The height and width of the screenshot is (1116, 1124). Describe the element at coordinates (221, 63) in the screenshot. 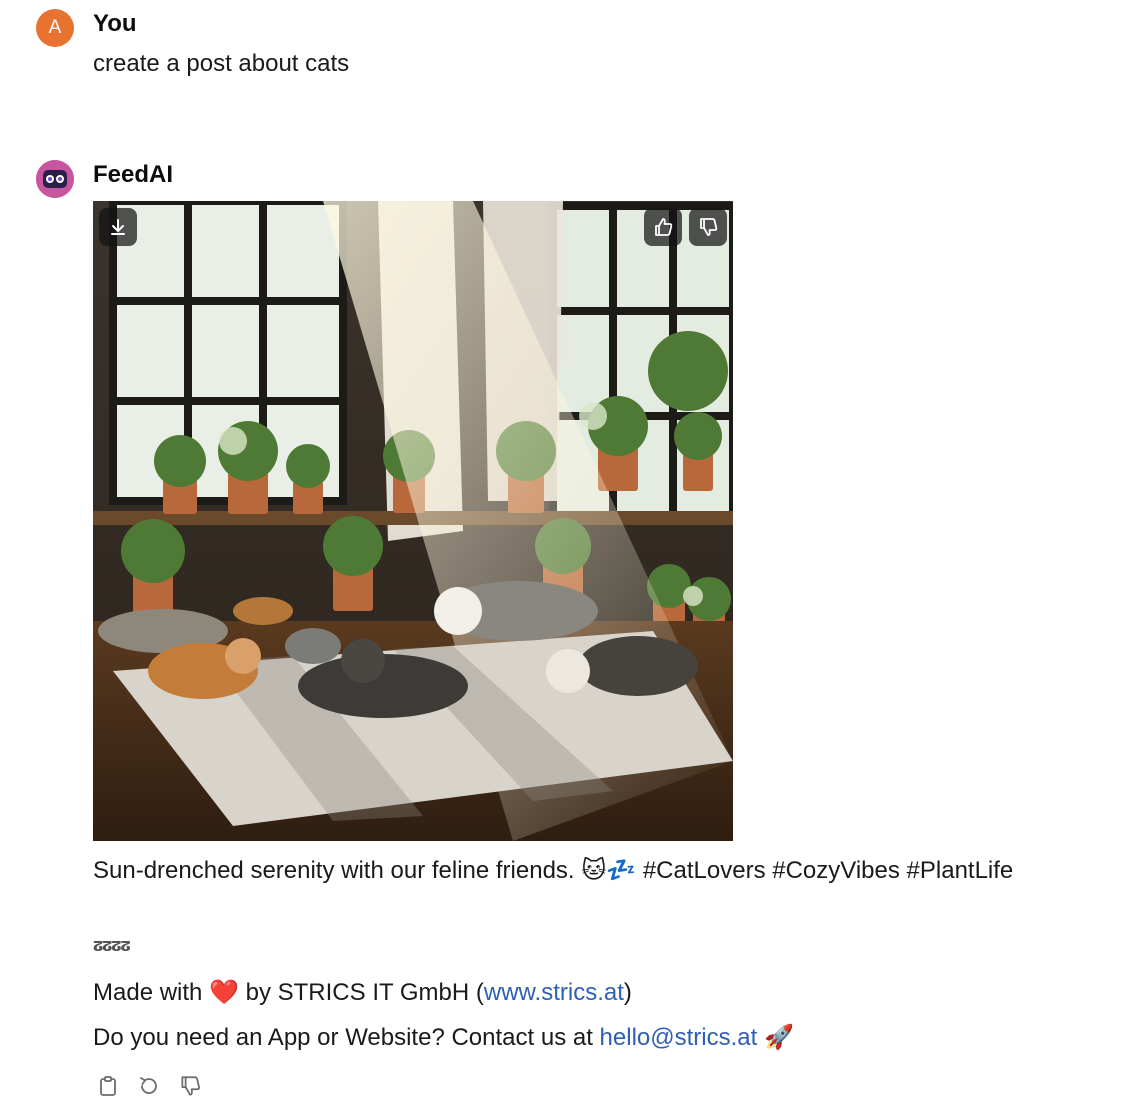

I see `user-message: create a post about cats` at that location.